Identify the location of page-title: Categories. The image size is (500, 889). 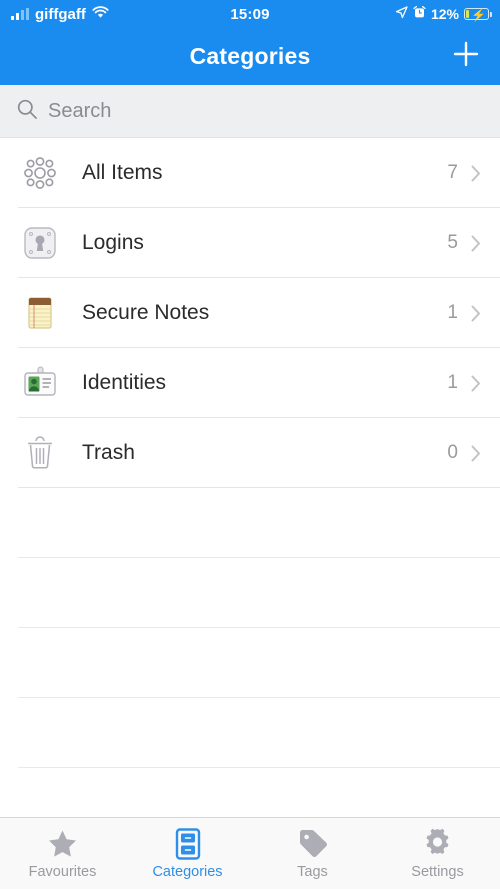
(250, 56).